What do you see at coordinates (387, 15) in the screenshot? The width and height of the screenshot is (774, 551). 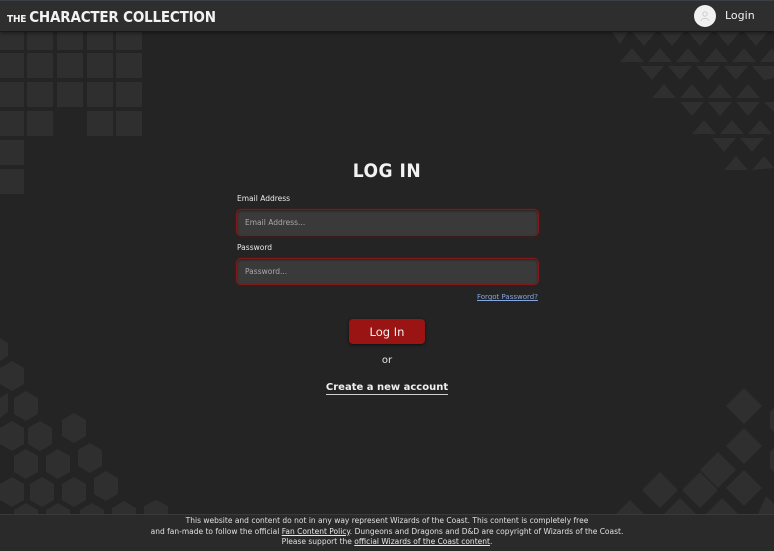 I see `top-navigation-bar: THE CHARACTER COLLECTION Login` at bounding box center [387, 15].